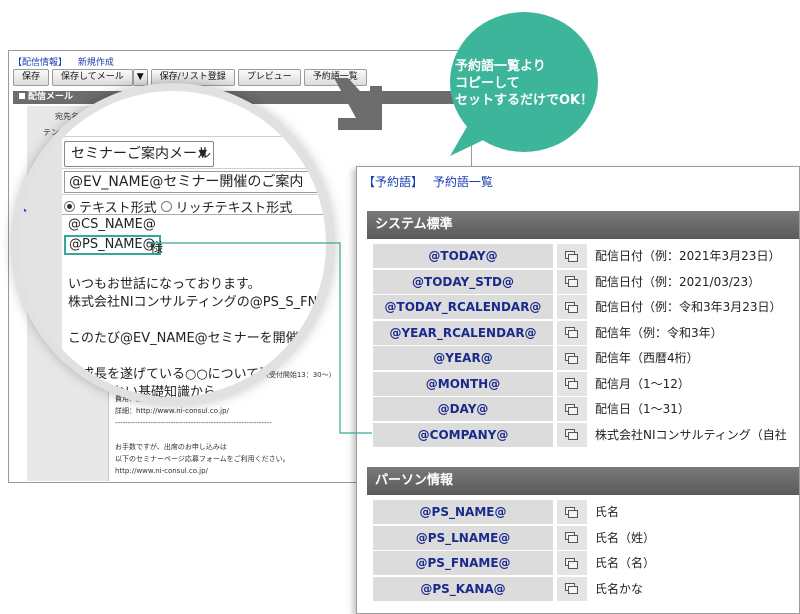 Image resolution: width=800 pixels, height=614 pixels. Describe the element at coordinates (40, 63) in the screenshot. I see `breadcrumb-item-delivery-info: 【配信情報】` at that location.